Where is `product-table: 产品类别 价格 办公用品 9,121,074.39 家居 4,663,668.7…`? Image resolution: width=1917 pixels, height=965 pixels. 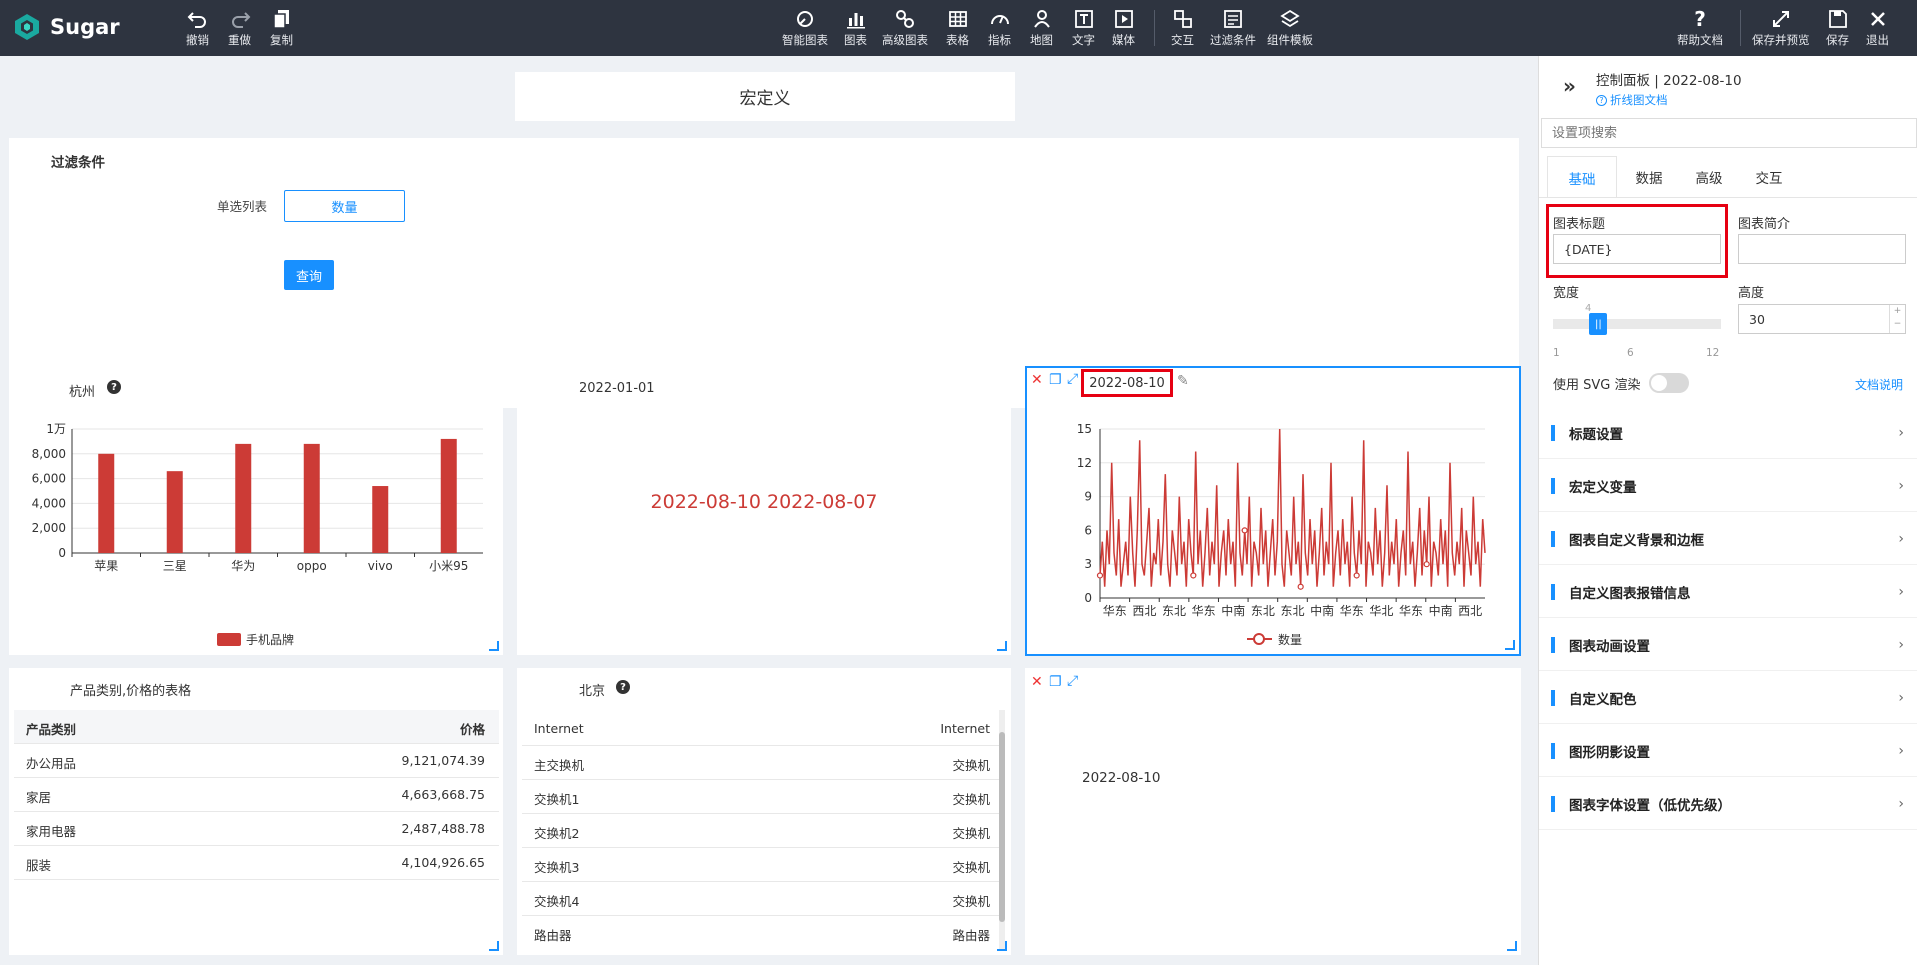 product-table: 产品类别 价格 办公用品 9,121,074.39 家居 4,663,668.7… is located at coordinates (256, 815).